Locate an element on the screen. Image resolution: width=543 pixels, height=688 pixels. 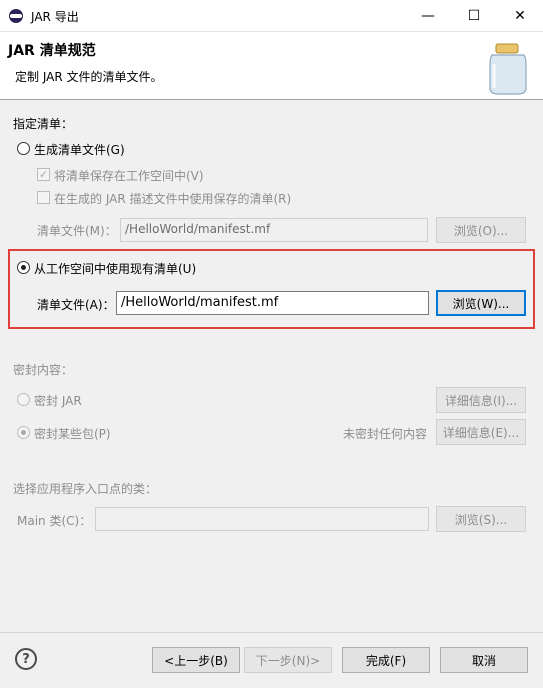
manifest-file-label: 清单文件(A)： is located at coordinates (76, 305).